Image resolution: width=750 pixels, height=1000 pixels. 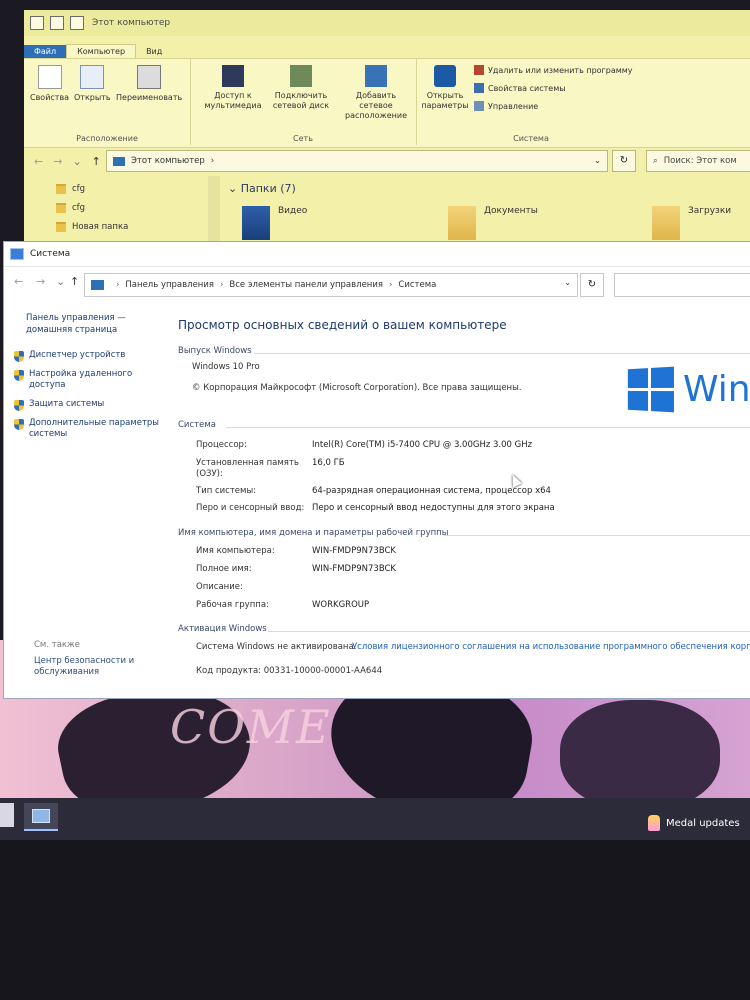 I want to click on downloads-folder-icon, so click(x=666, y=223).